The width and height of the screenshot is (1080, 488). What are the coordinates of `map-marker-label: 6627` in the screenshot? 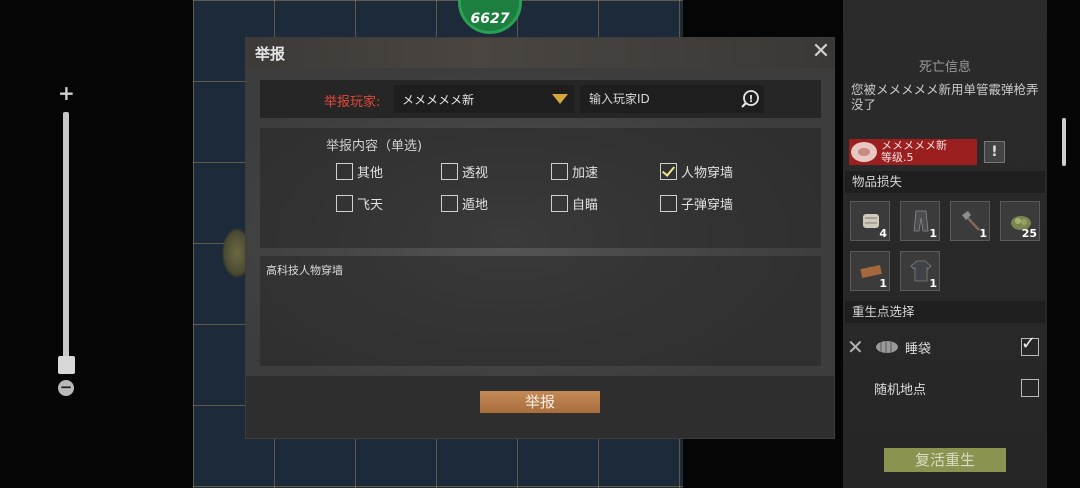 It's located at (490, 19).